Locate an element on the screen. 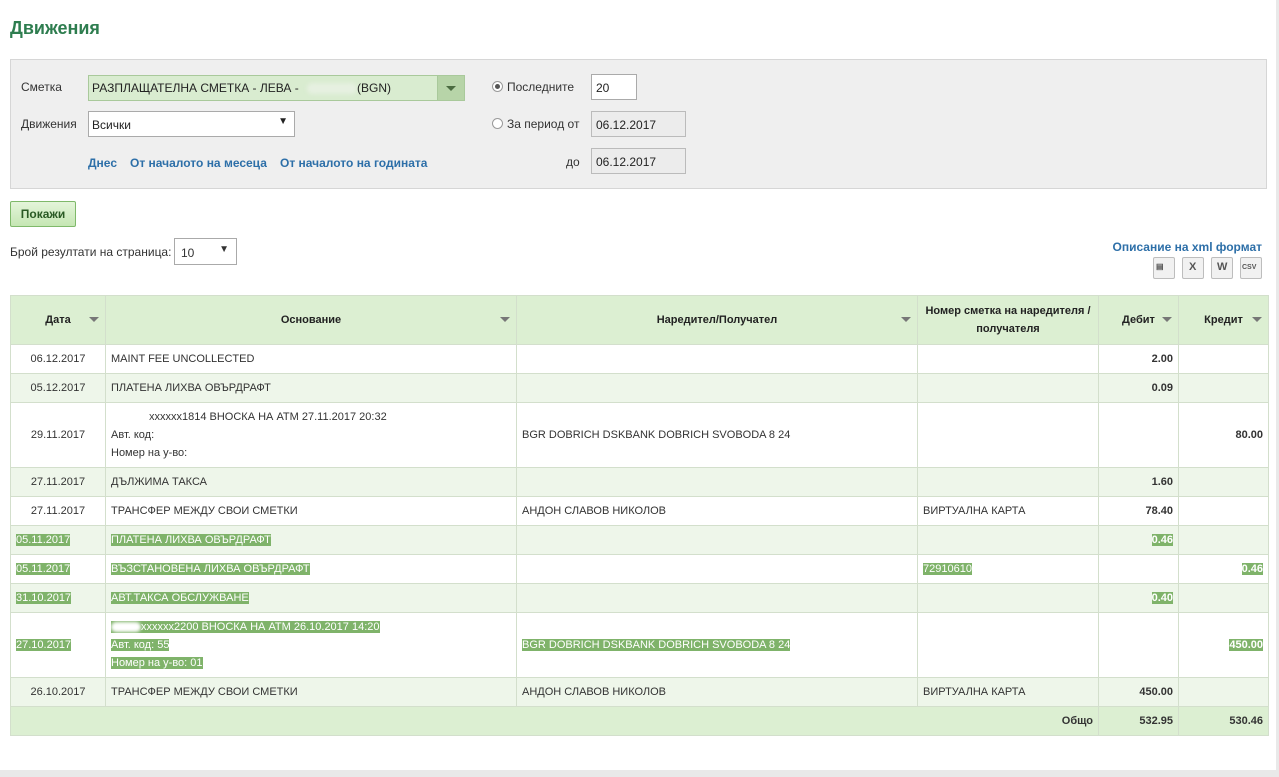 Image resolution: width=1279 pixels, height=777 pixels. radio-last is located at coordinates (497, 86).